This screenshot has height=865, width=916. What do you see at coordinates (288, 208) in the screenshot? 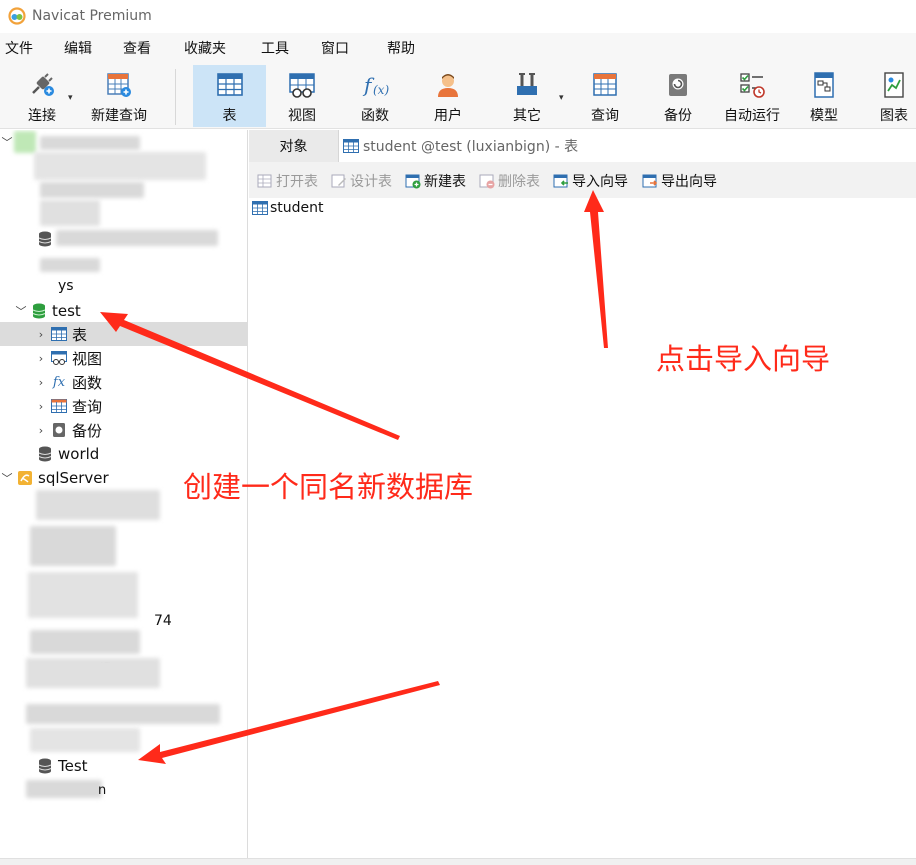
I see `table-item-student: student` at bounding box center [288, 208].